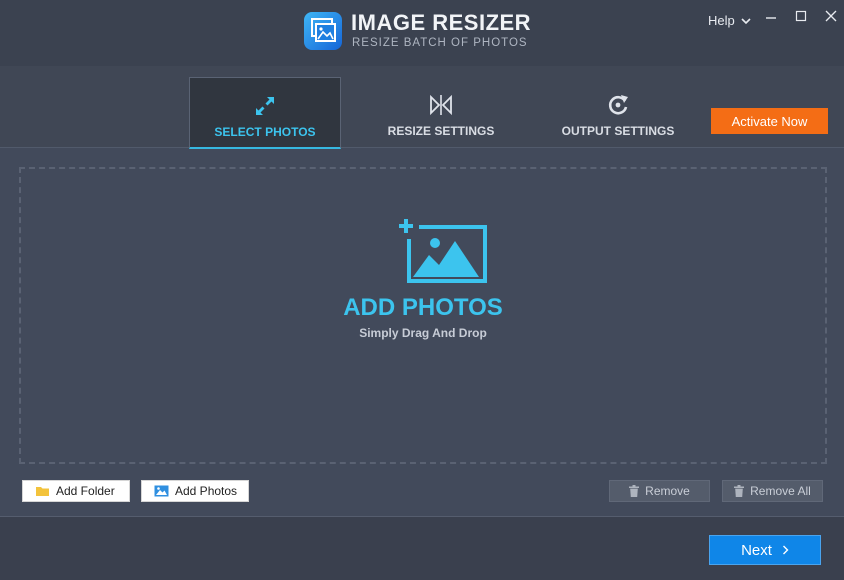  Describe the element at coordinates (161, 491) in the screenshot. I see `image-icon` at that location.